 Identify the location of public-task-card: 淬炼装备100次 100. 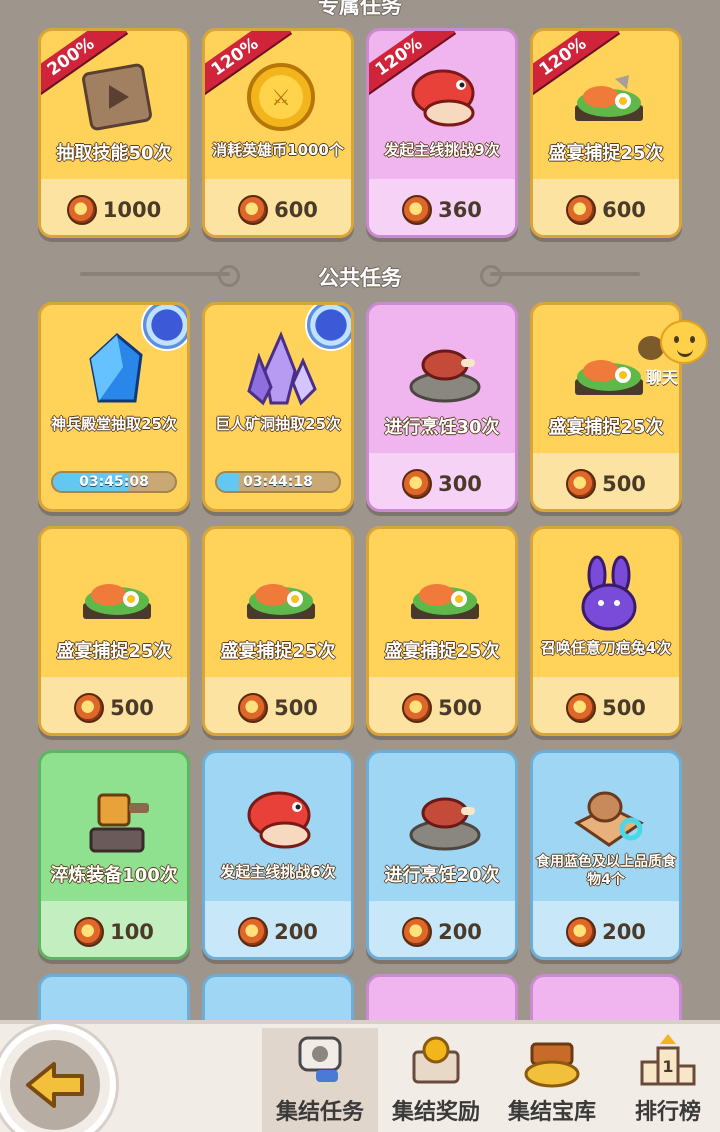
(114, 855).